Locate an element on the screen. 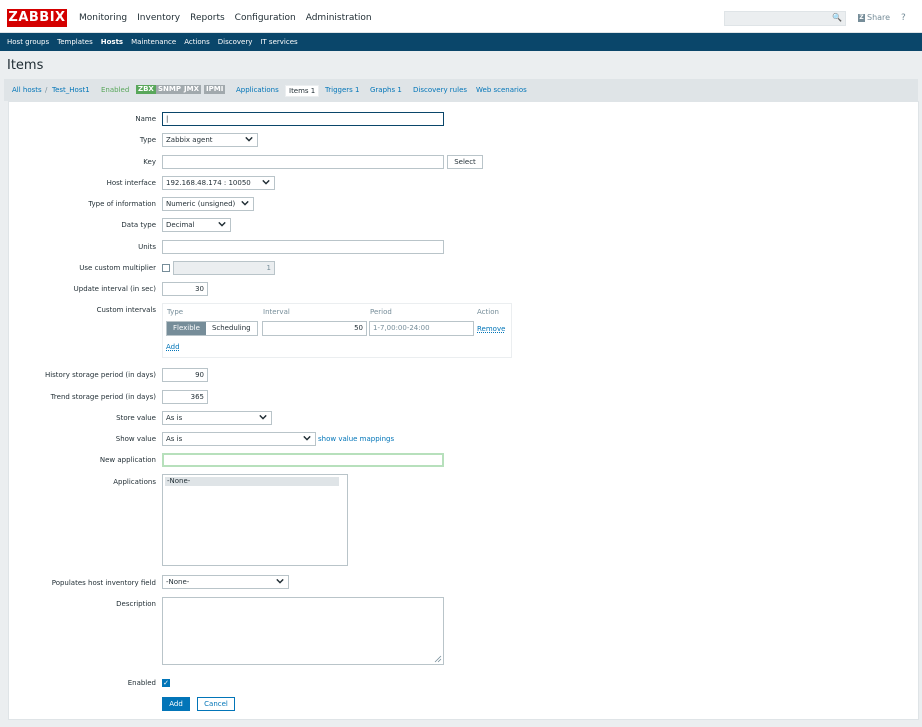 Image resolution: width=922 pixels, height=727 pixels. custom-multiplier-checkbox is located at coordinates (166, 268).